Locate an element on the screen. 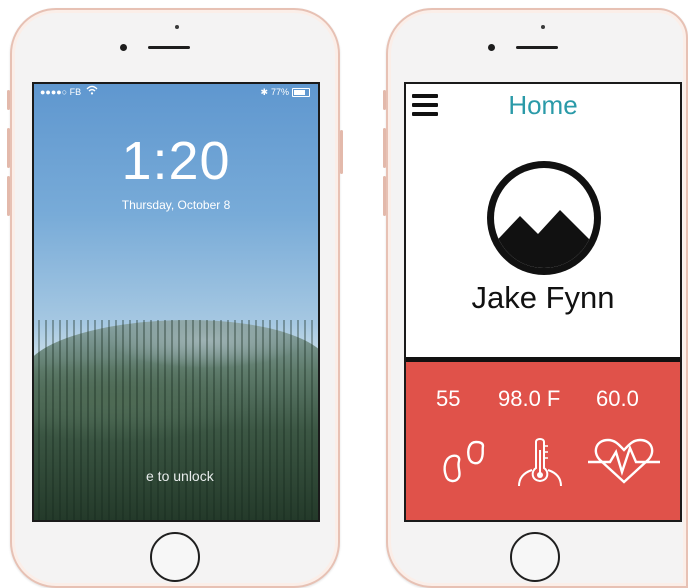 The image size is (688, 588). thermometer-icon is located at coordinates (540, 462).